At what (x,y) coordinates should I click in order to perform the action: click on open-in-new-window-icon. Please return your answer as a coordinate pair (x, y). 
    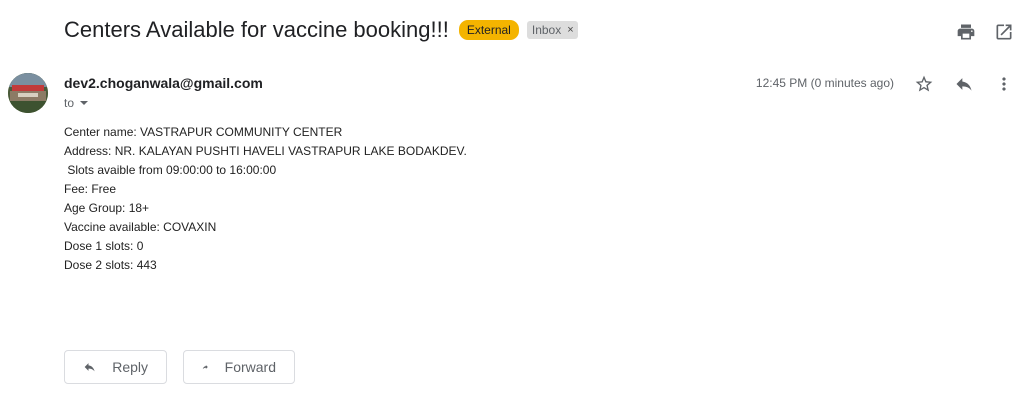
    Looking at the image, I should click on (1004, 32).